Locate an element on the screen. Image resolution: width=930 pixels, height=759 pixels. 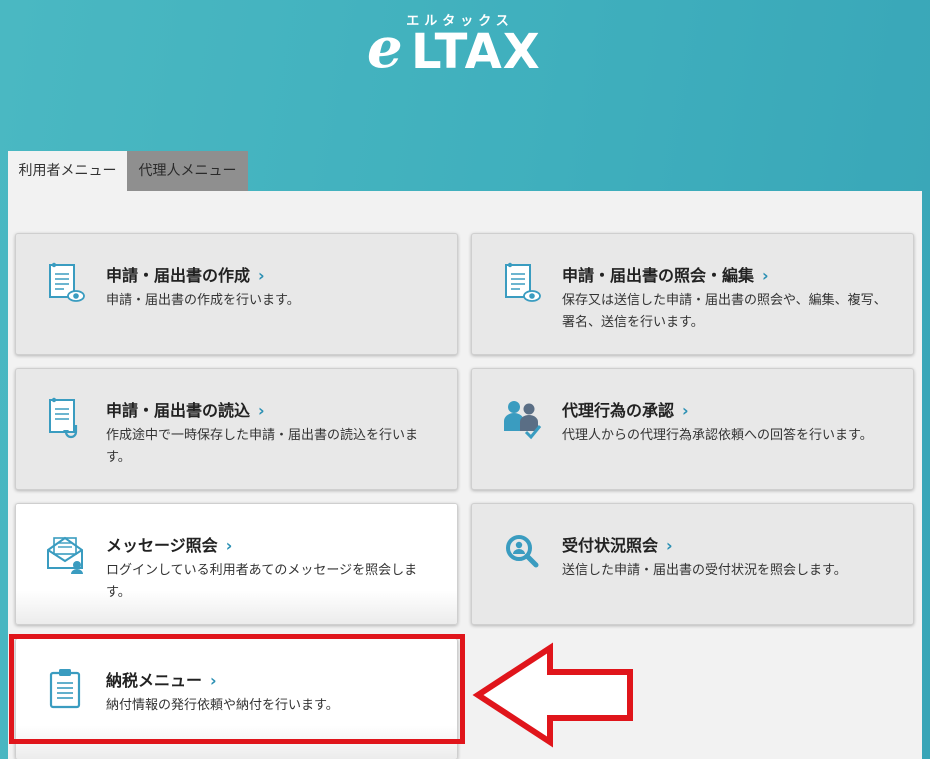
tab-user-menu: 利用者メニュー is located at coordinates (67, 171).